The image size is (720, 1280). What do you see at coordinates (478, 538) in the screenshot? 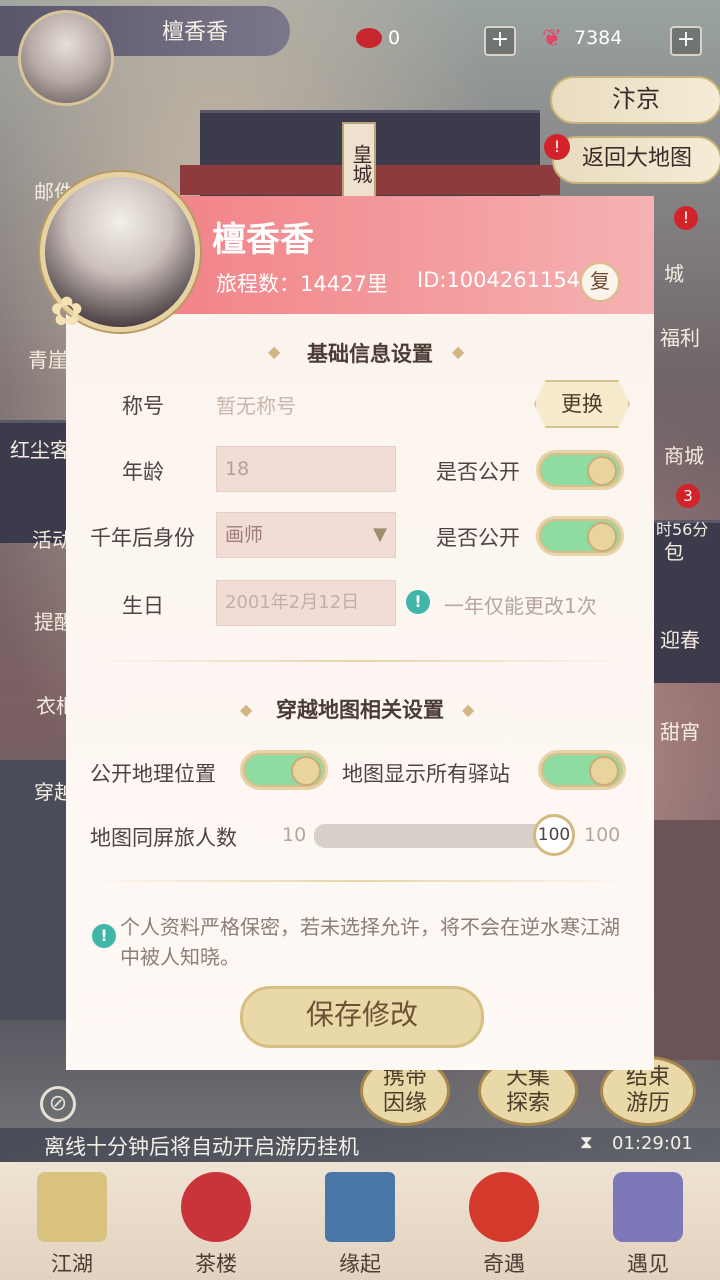
I see `identity-public-label: 是否公开` at bounding box center [478, 538].